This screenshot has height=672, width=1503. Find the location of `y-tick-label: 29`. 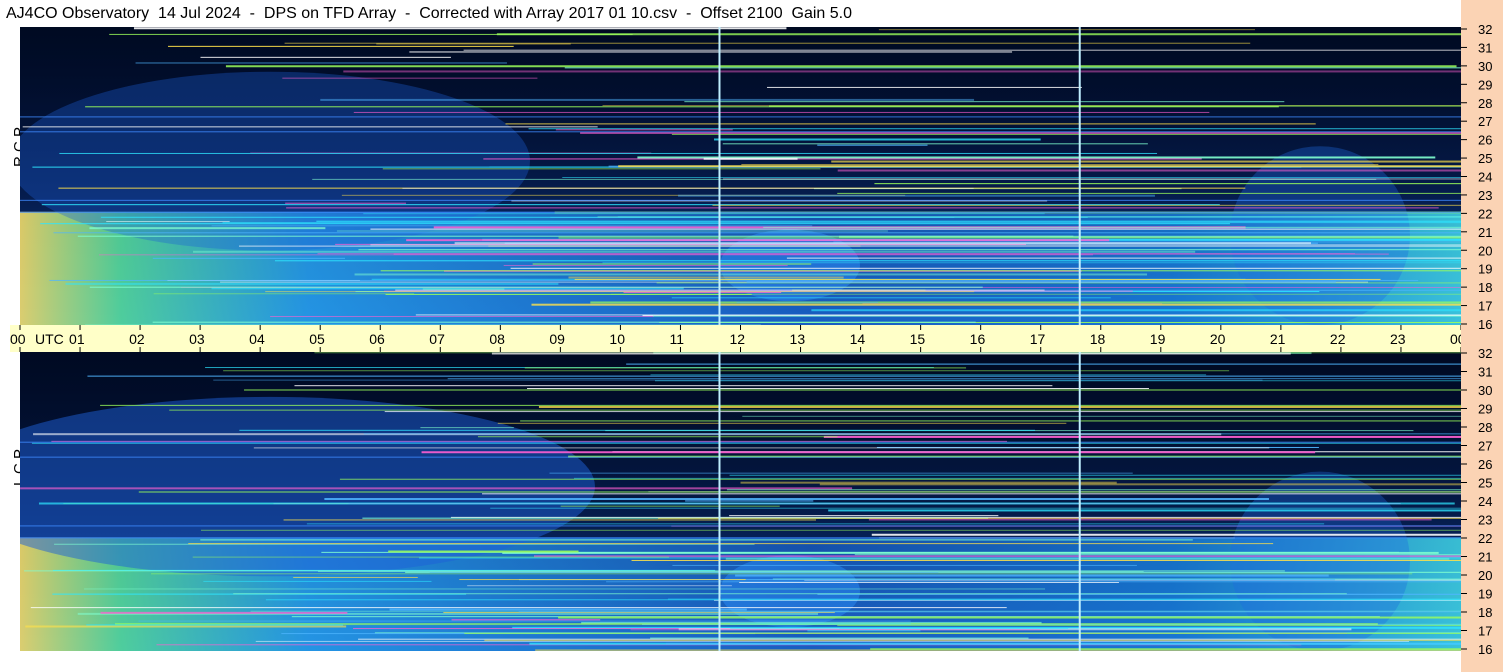

y-tick-label: 29 is located at coordinates (1485, 409).